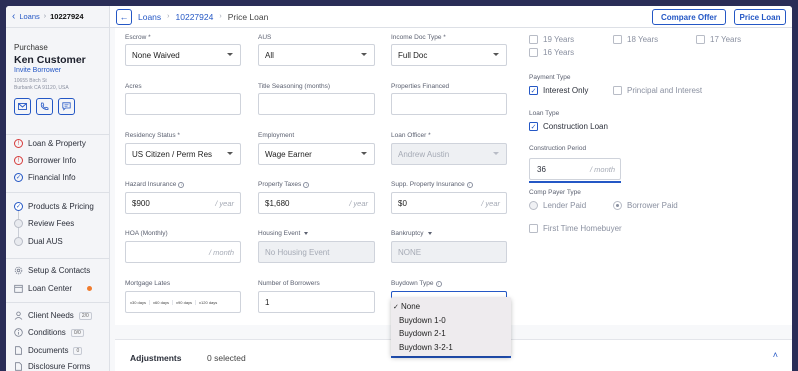  I want to click on email-button, so click(22, 106).